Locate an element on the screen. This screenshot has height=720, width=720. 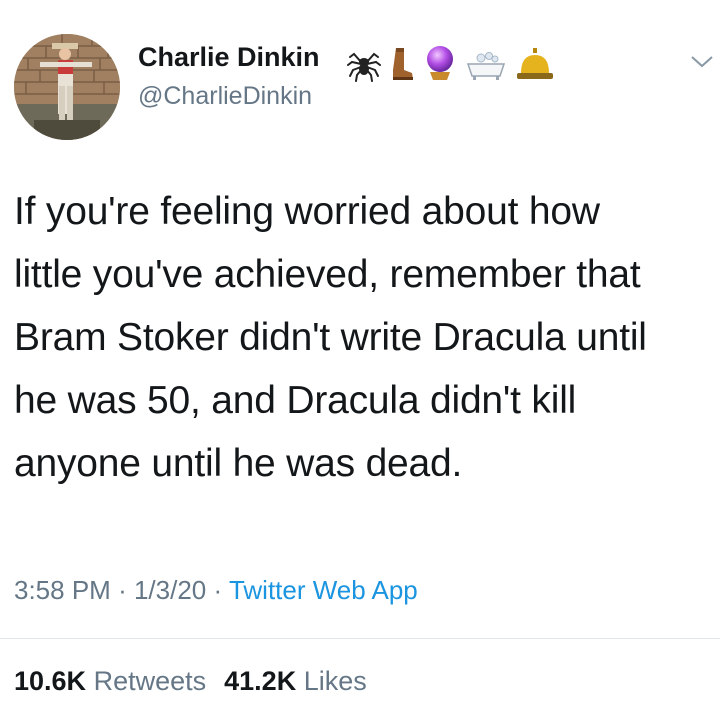
display-name: Charlie Dinkin is located at coordinates (229, 57).